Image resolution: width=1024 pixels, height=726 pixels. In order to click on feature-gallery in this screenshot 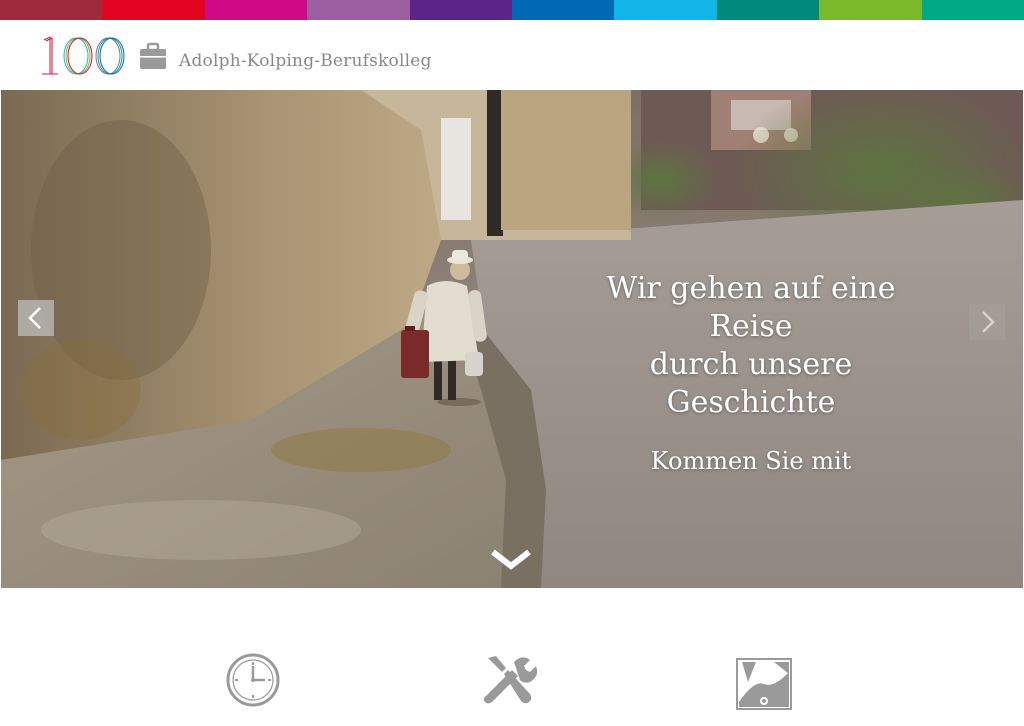, I will do `click(764, 682)`.